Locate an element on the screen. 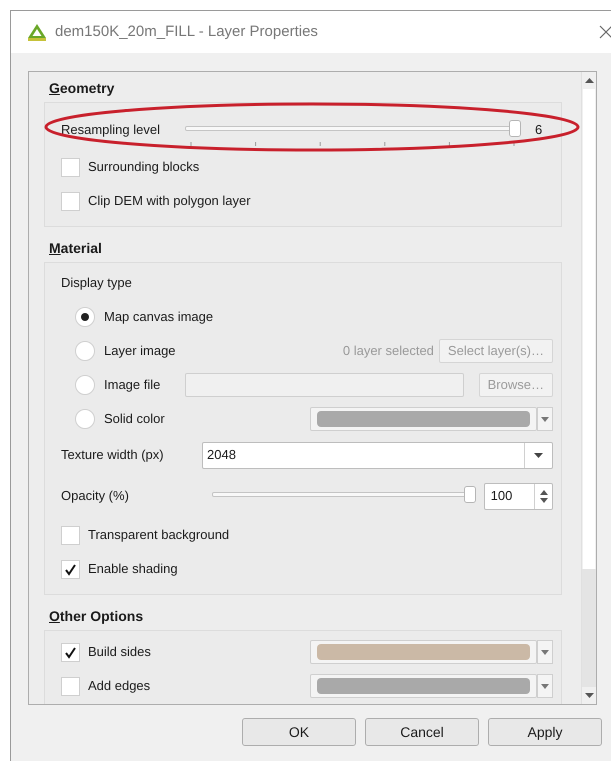 This screenshot has width=611, height=761. scrollbar-thumb is located at coordinates (589, 329).